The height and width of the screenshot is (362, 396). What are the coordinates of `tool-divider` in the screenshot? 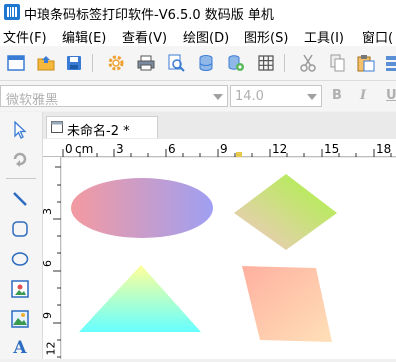 It's located at (21, 178).